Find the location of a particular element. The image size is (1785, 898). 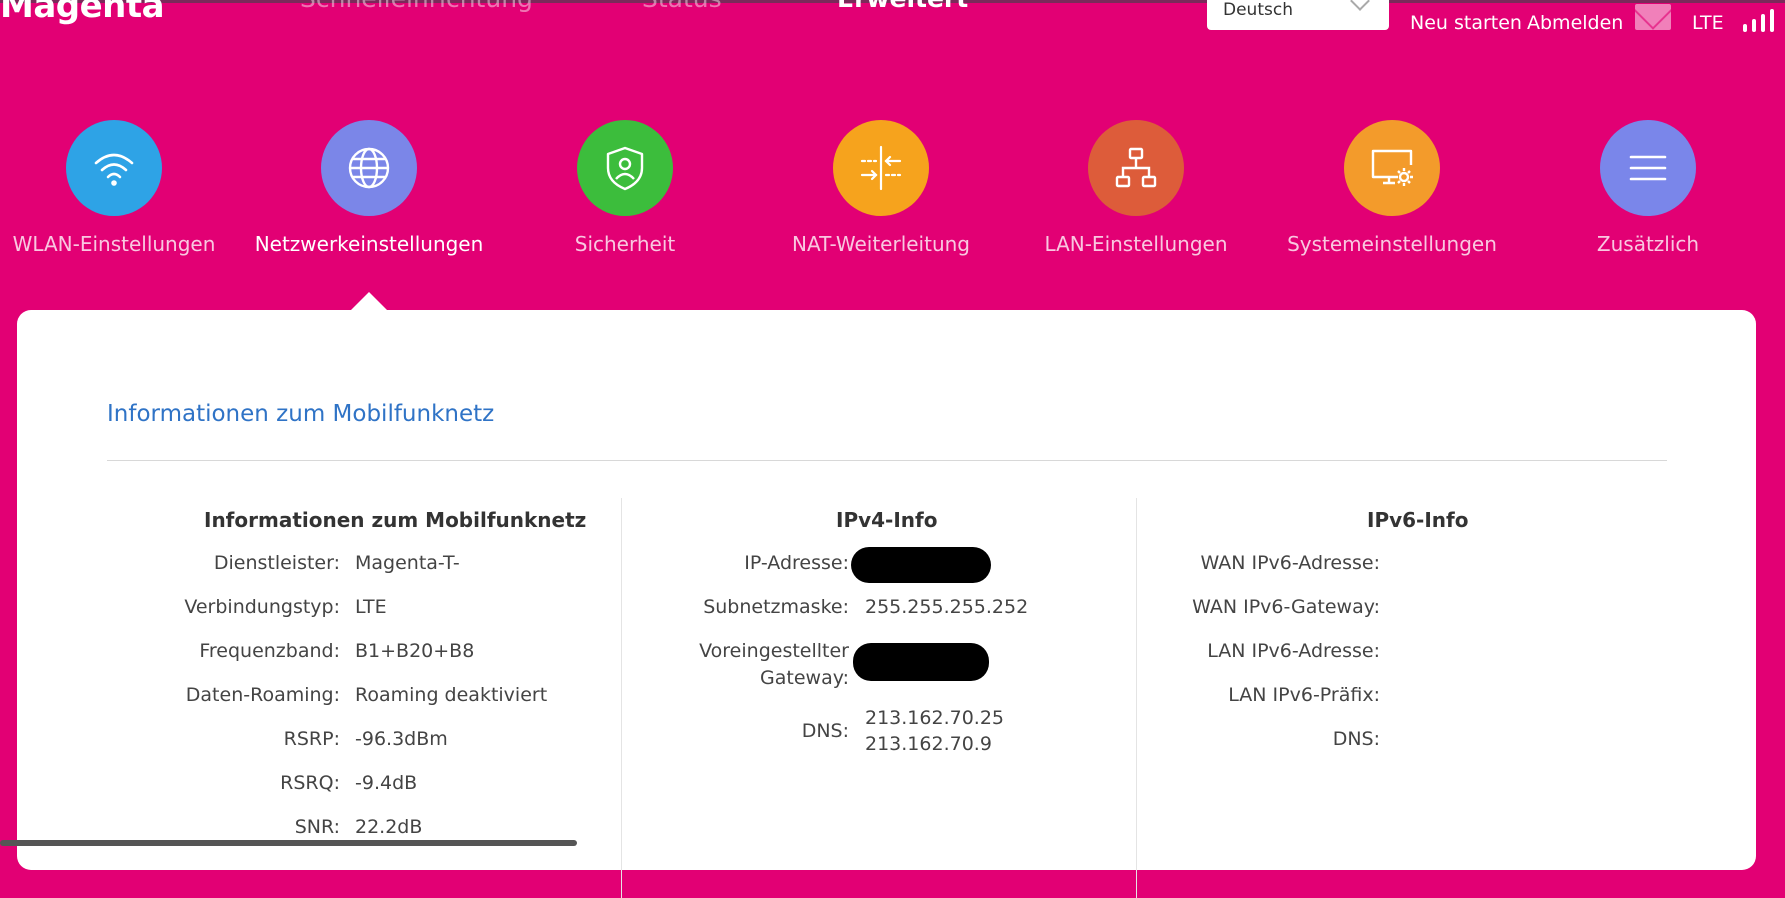

row-label: LAN IPv6-Präfix: is located at coordinates (1304, 695).